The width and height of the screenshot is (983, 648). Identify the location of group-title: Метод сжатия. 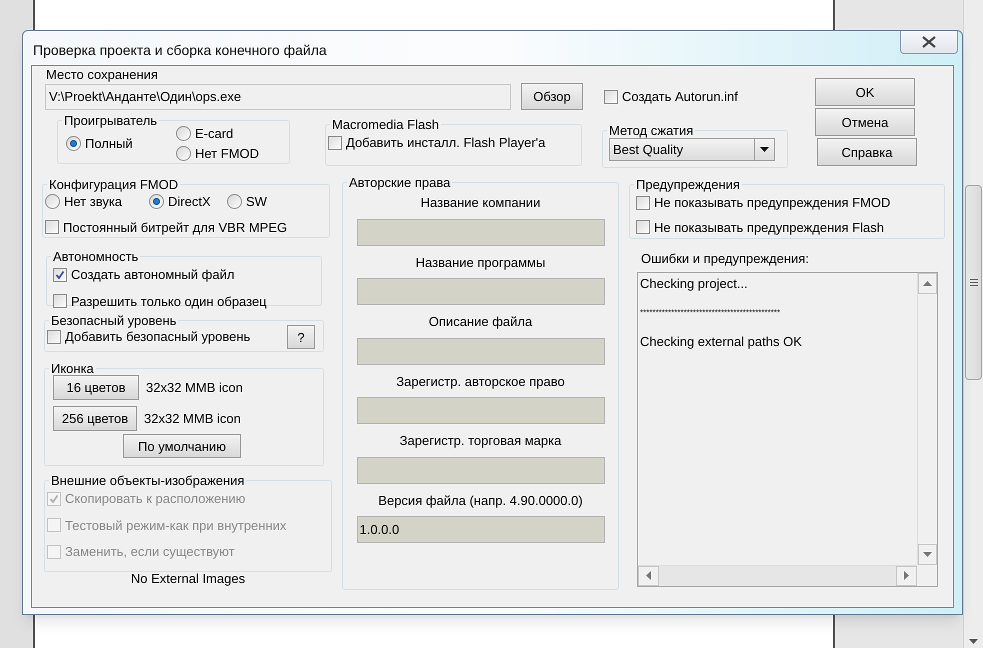
(651, 130).